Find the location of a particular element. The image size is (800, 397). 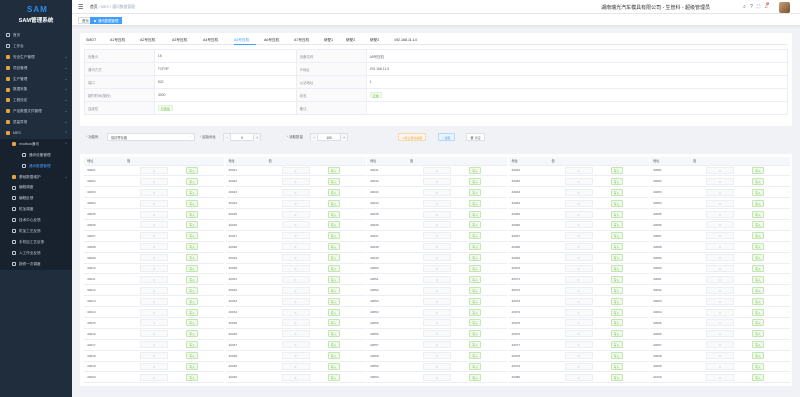

minus-icon: − is located at coordinates (314, 137).